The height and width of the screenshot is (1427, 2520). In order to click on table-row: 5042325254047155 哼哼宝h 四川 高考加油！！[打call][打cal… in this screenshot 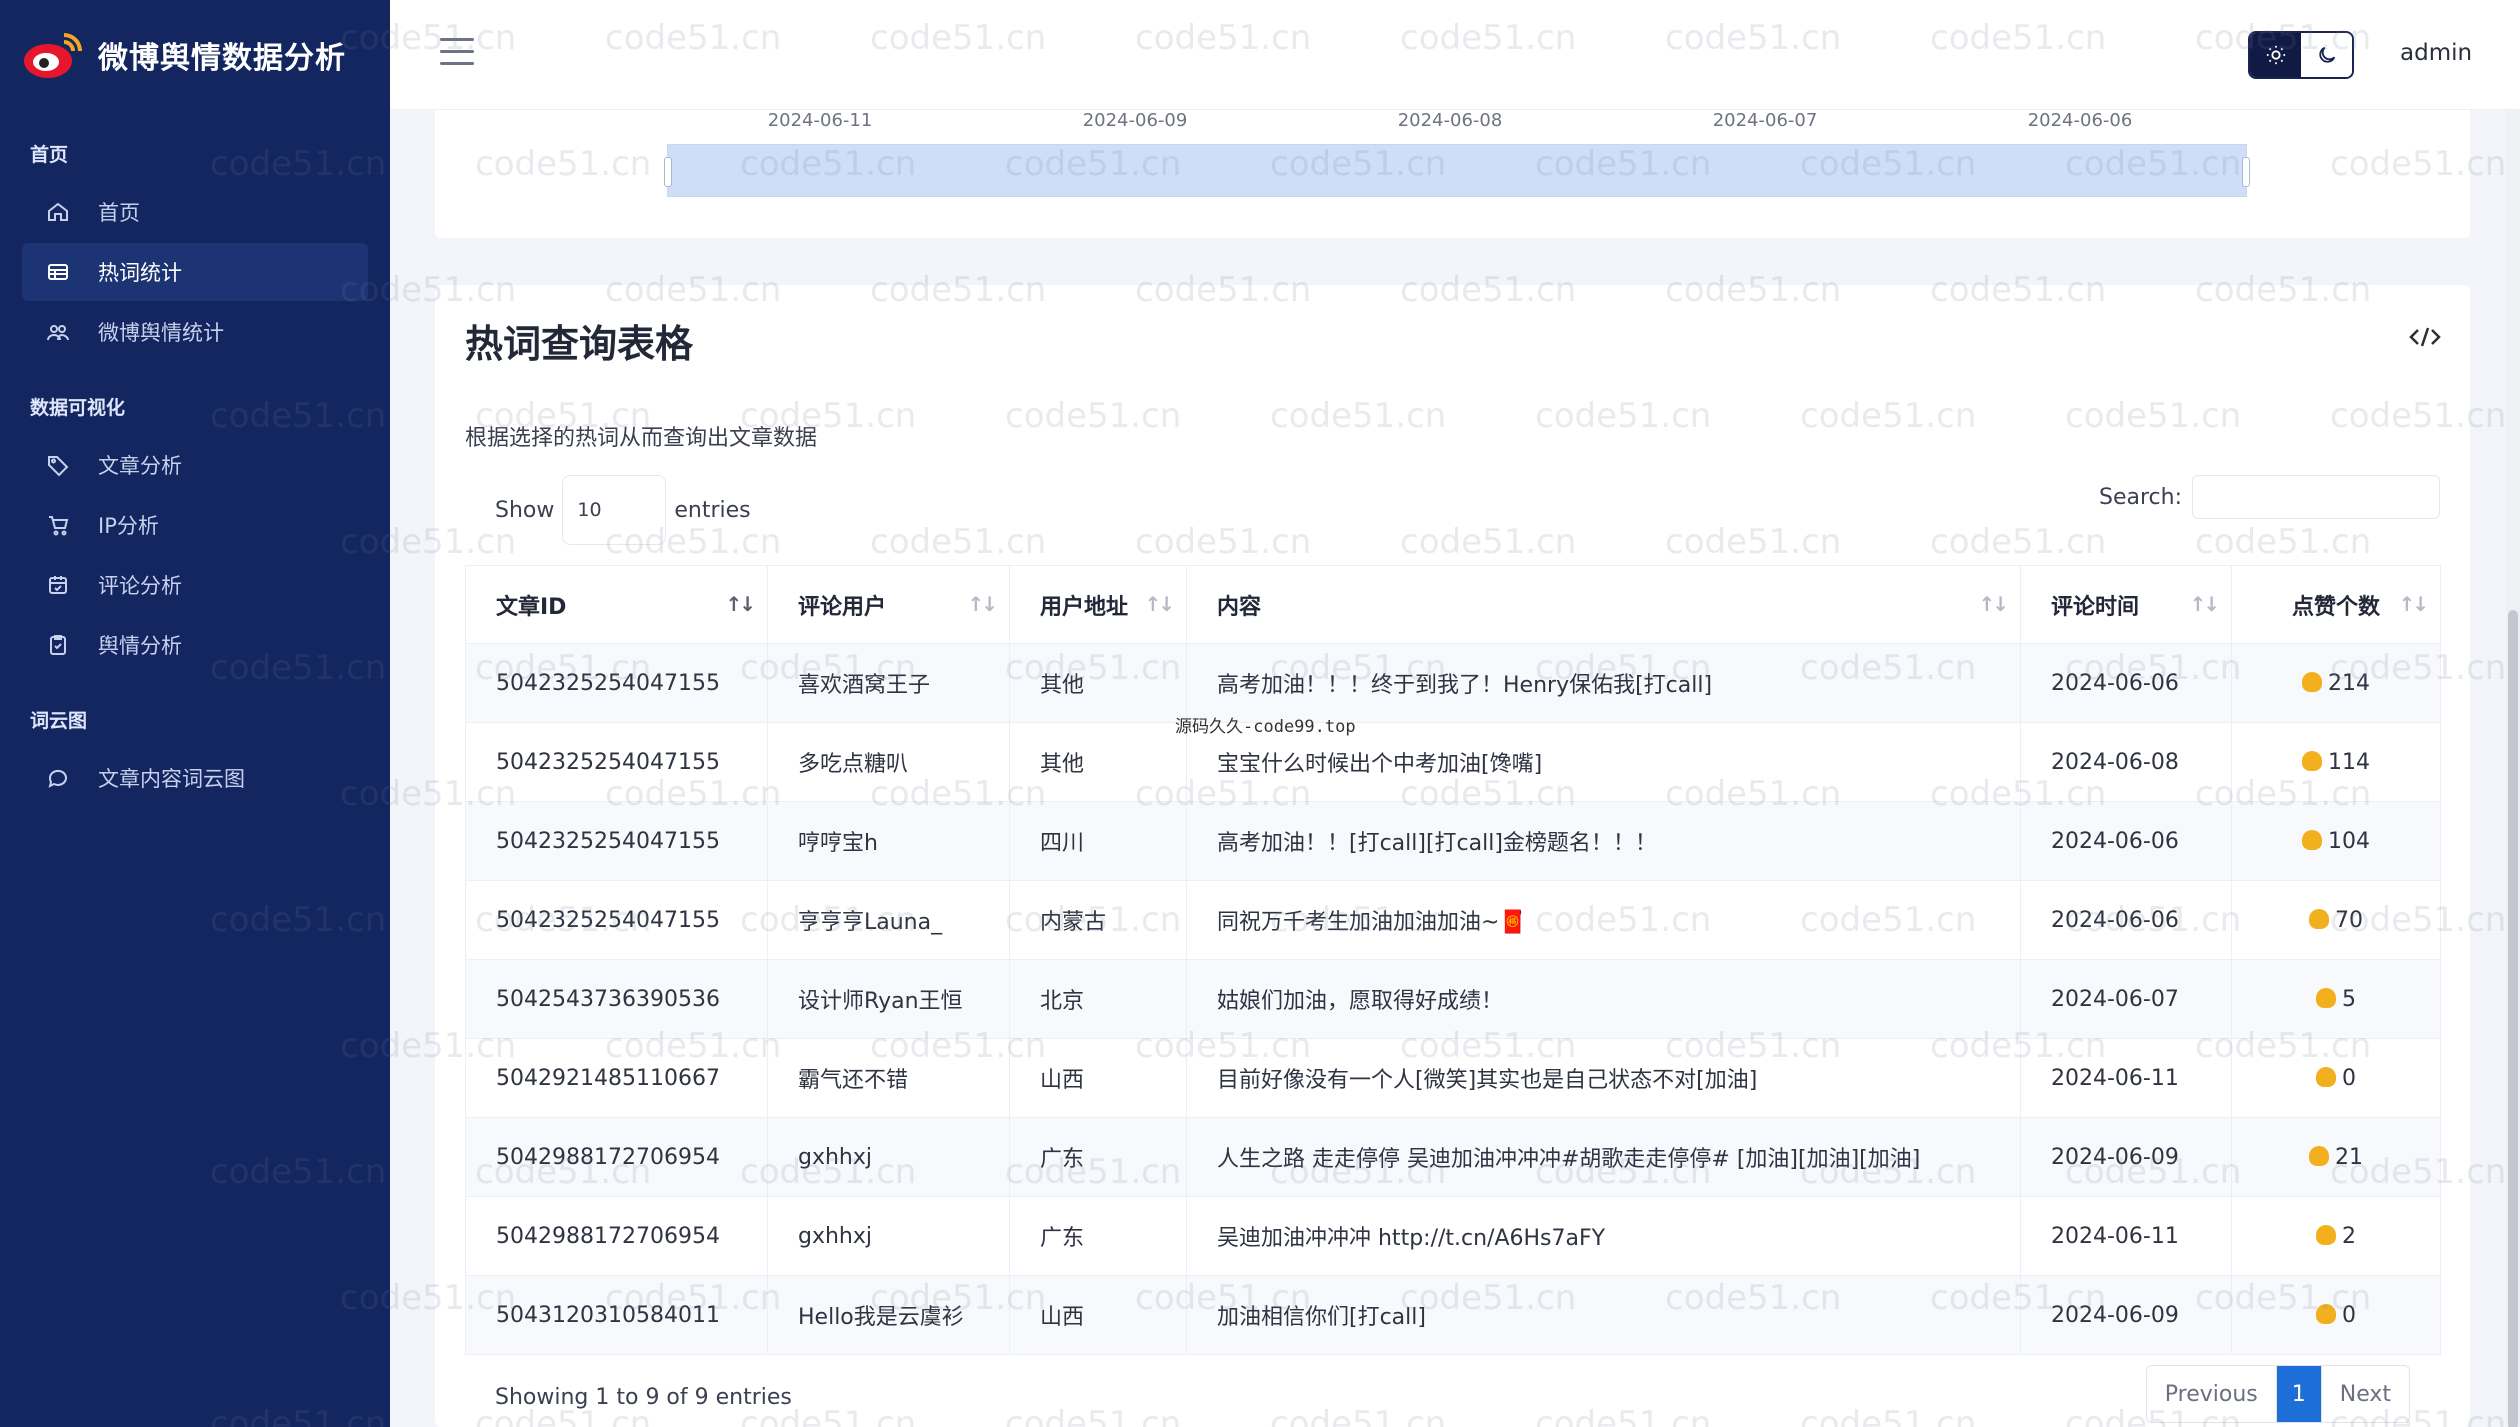, I will do `click(1453, 841)`.